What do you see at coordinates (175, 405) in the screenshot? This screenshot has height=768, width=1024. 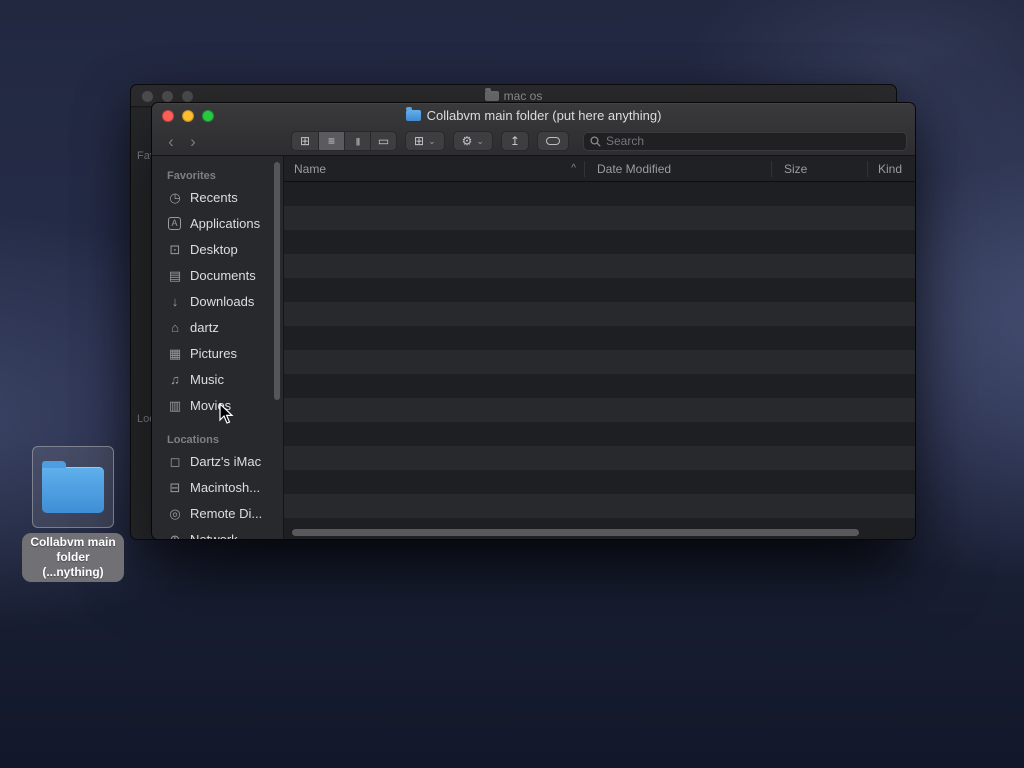 I see `film-icon: ▥` at bounding box center [175, 405].